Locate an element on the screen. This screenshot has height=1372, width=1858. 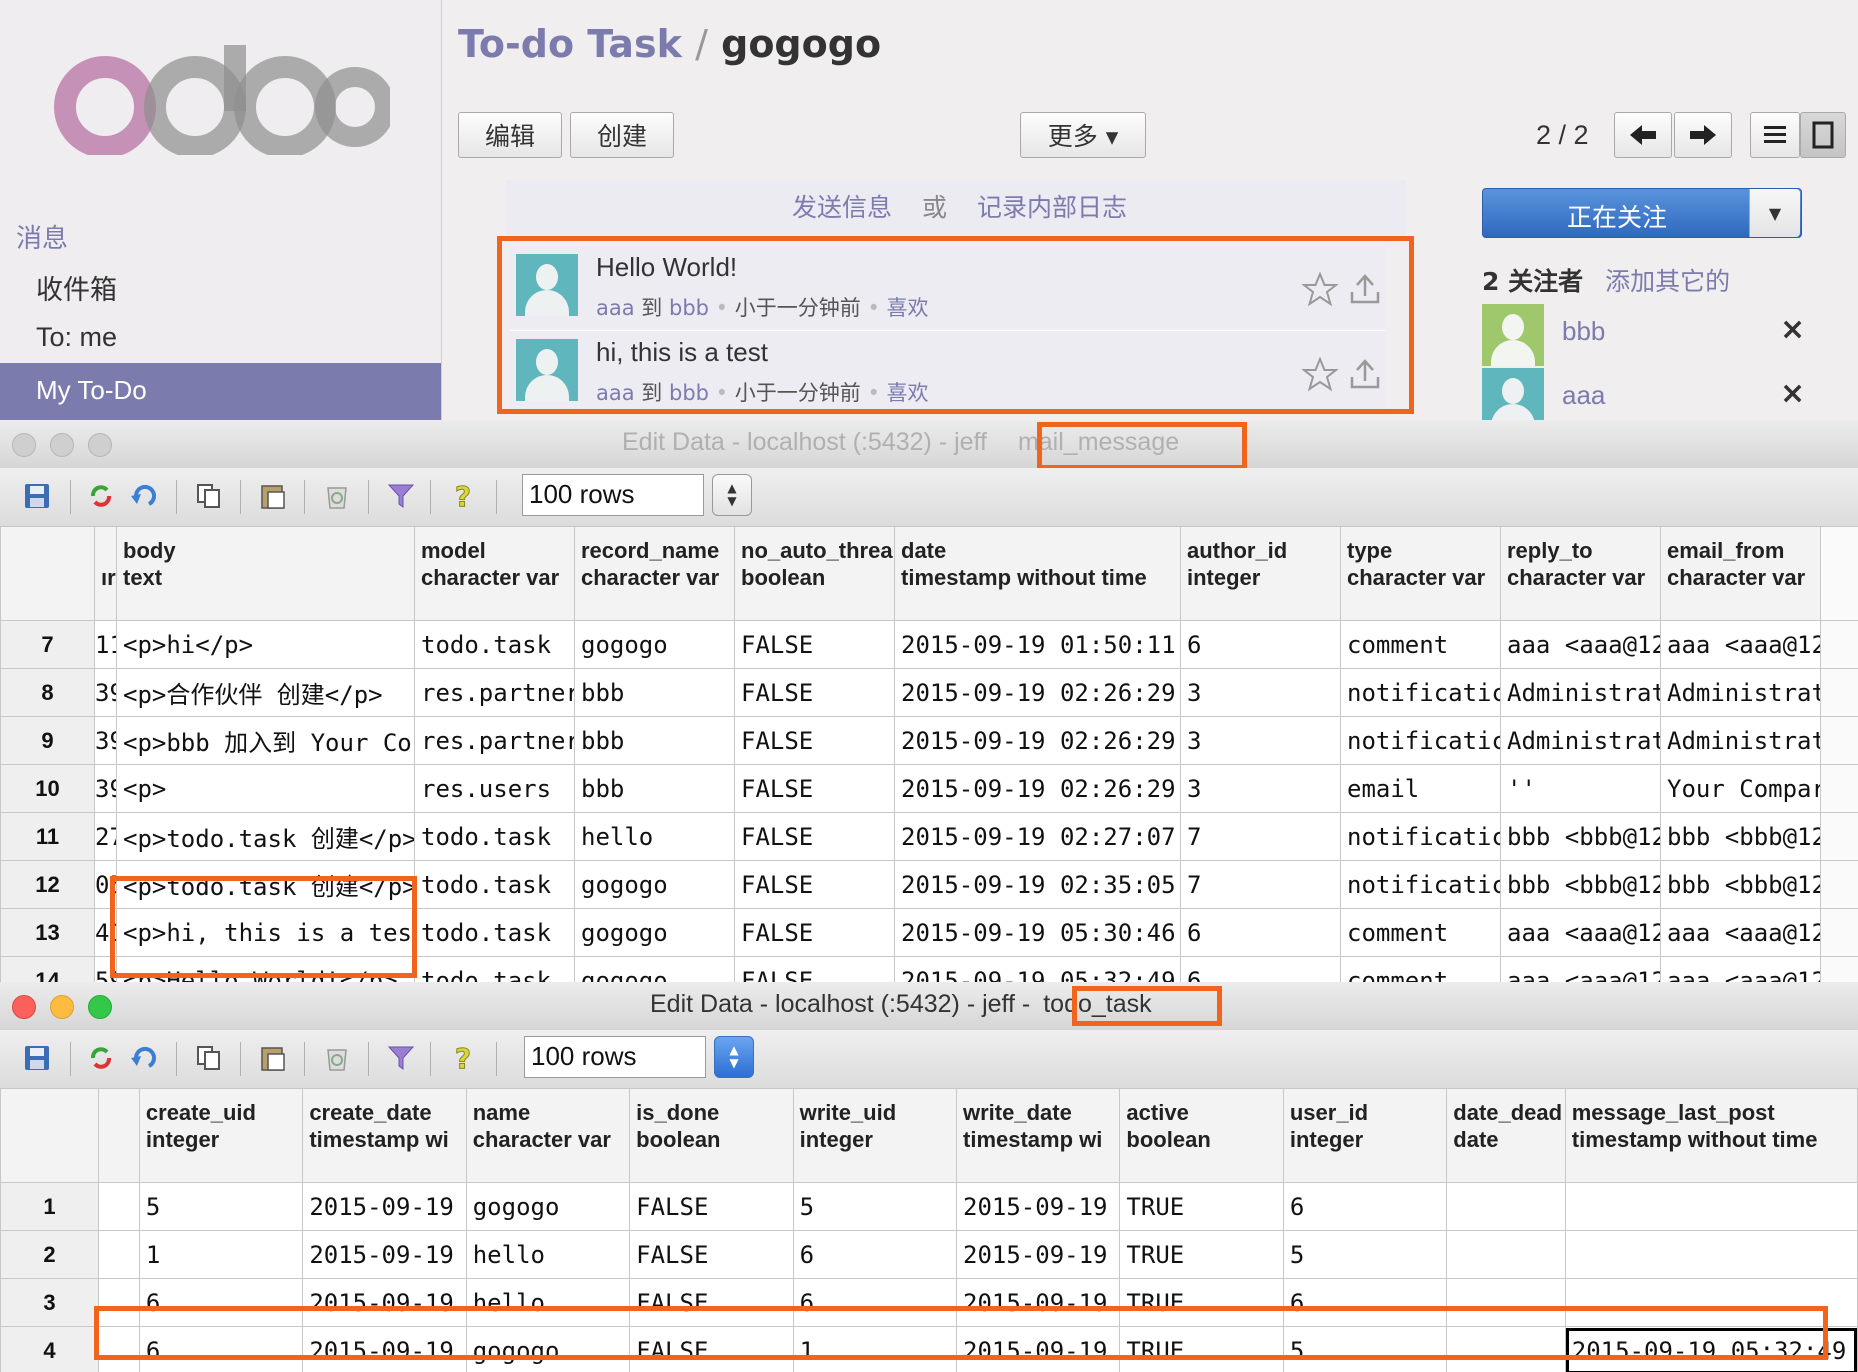
table-row: 1 5 2015-09-19 gogogo FALSE 5 2015-09-19 TRUE 6 is located at coordinates (929, 1206).